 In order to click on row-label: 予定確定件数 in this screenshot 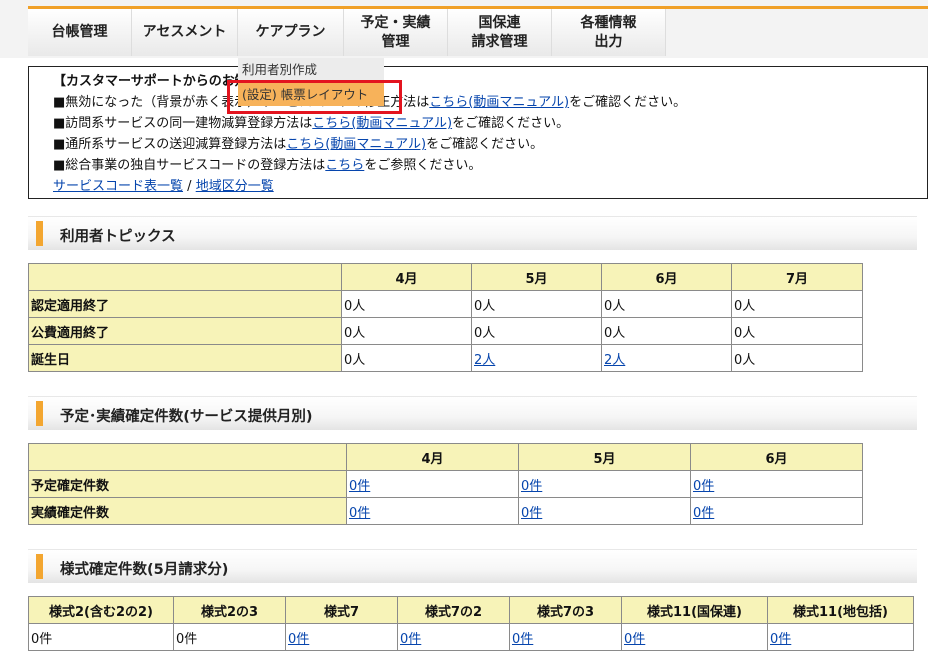, I will do `click(187, 484)`.